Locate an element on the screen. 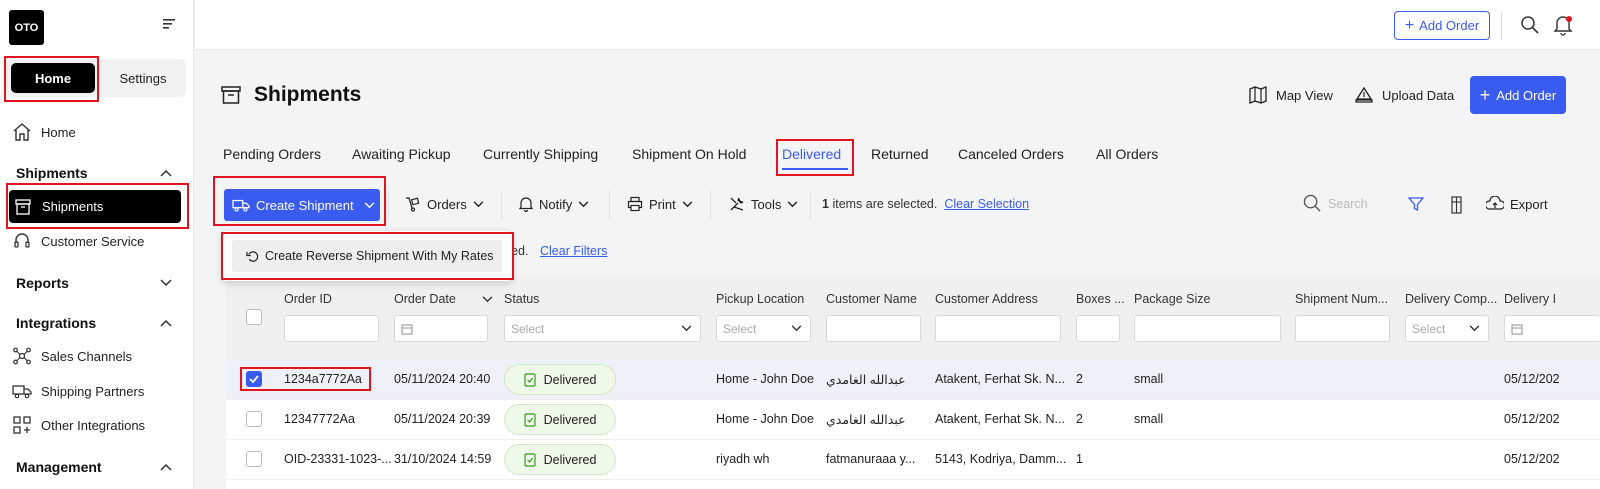 This screenshot has height=489, width=1600. order-id-cell: 12347772Aa is located at coordinates (319, 419).